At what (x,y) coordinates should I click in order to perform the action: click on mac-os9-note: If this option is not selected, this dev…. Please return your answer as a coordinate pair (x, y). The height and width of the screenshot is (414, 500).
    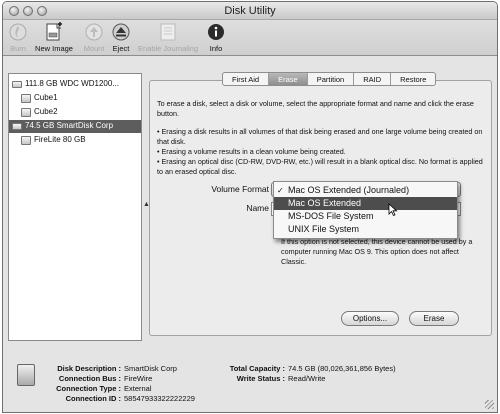
    Looking at the image, I should click on (377, 251).